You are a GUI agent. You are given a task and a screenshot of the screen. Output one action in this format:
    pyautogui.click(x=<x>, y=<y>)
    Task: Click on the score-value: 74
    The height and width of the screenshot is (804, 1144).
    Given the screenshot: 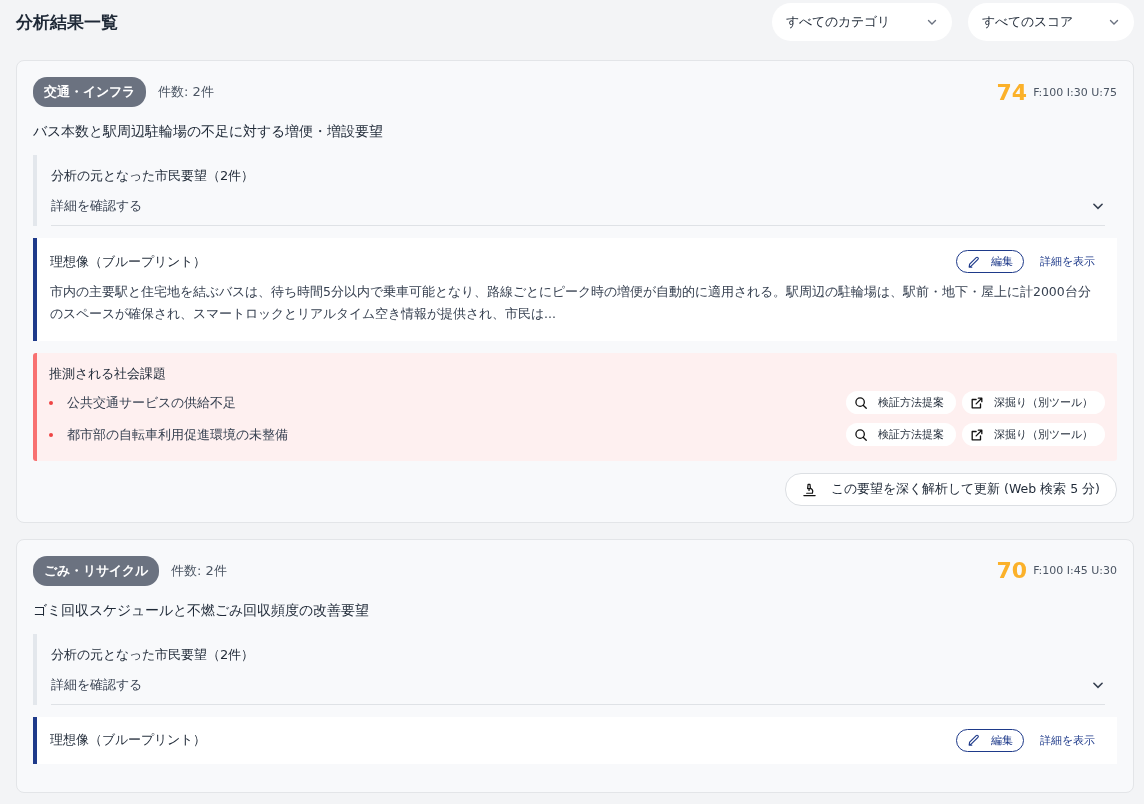 What is the action you would take?
    pyautogui.click(x=1012, y=92)
    